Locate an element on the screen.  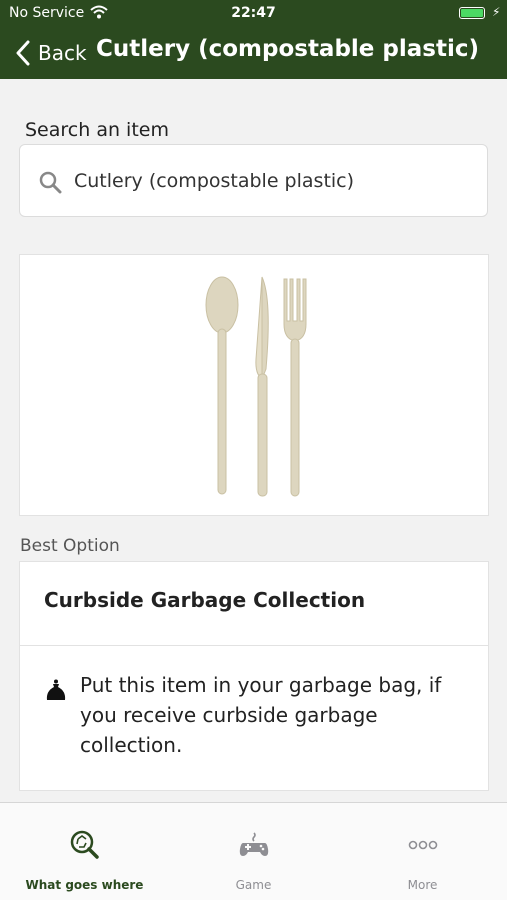
more-dots-icon is located at coordinates (422, 845).